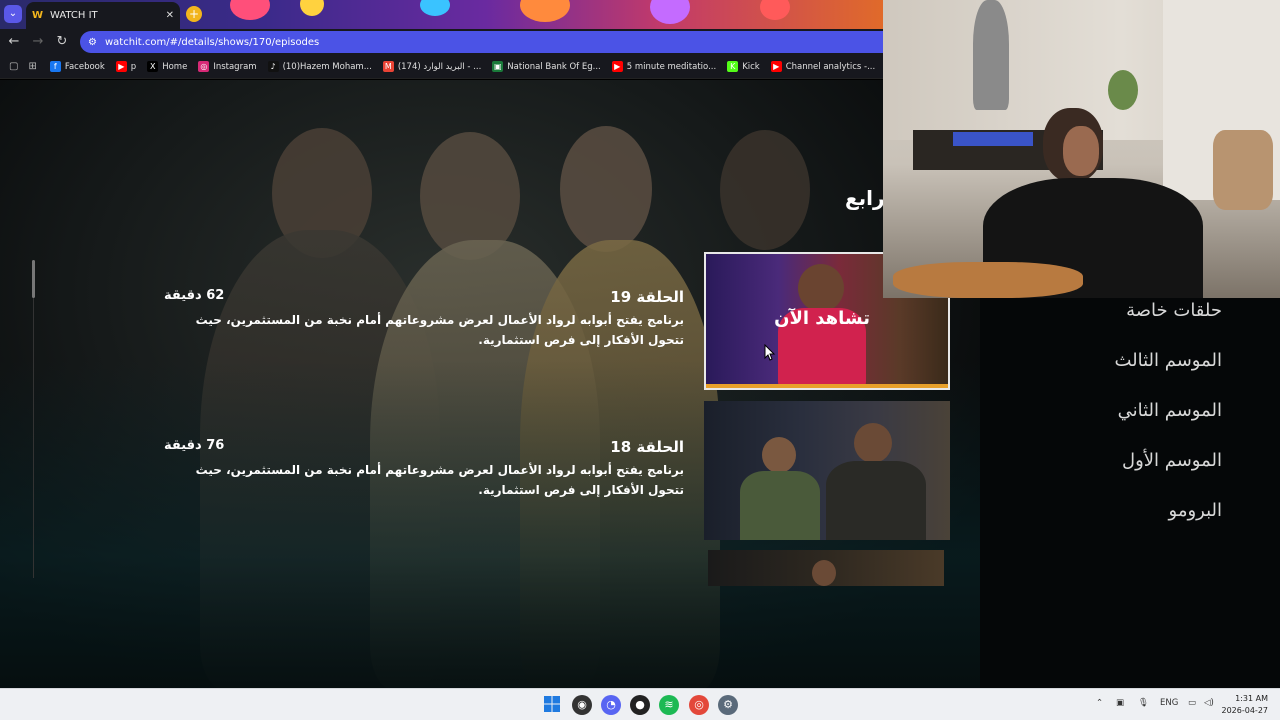  Describe the element at coordinates (153, 66) in the screenshot. I see `x-icon: X` at that location.